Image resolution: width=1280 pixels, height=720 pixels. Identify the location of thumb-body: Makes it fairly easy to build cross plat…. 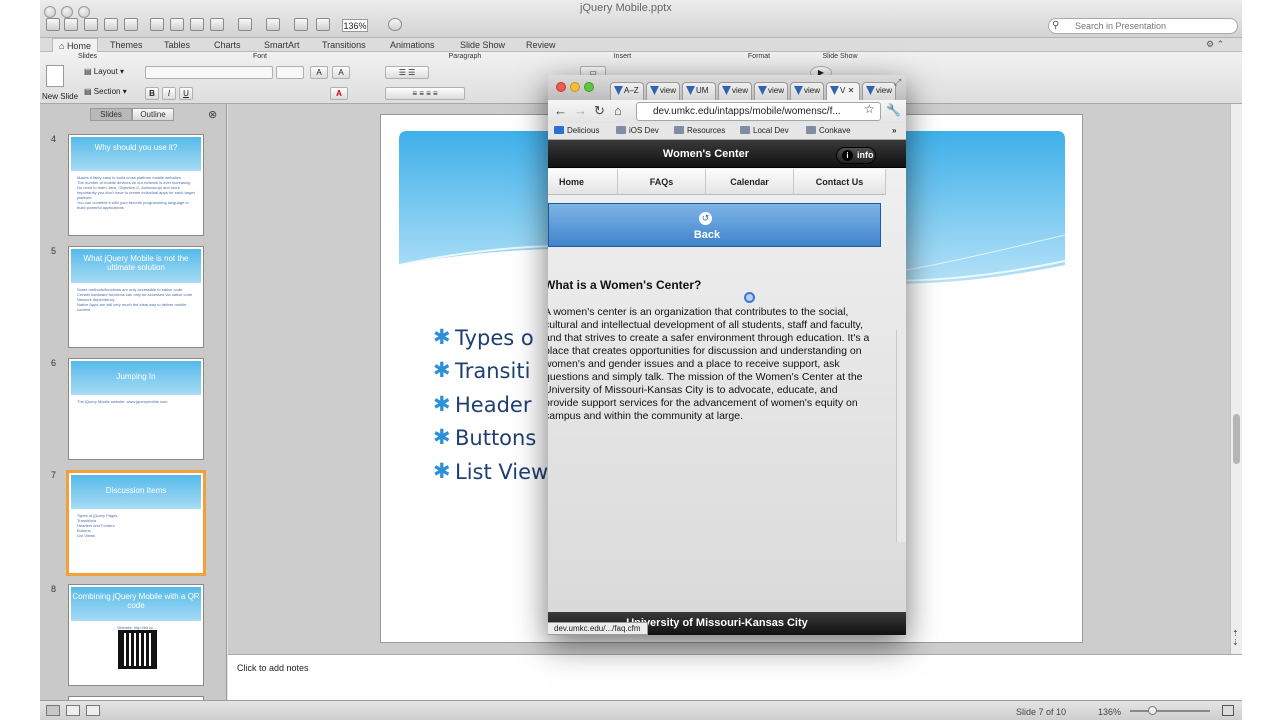
(137, 192).